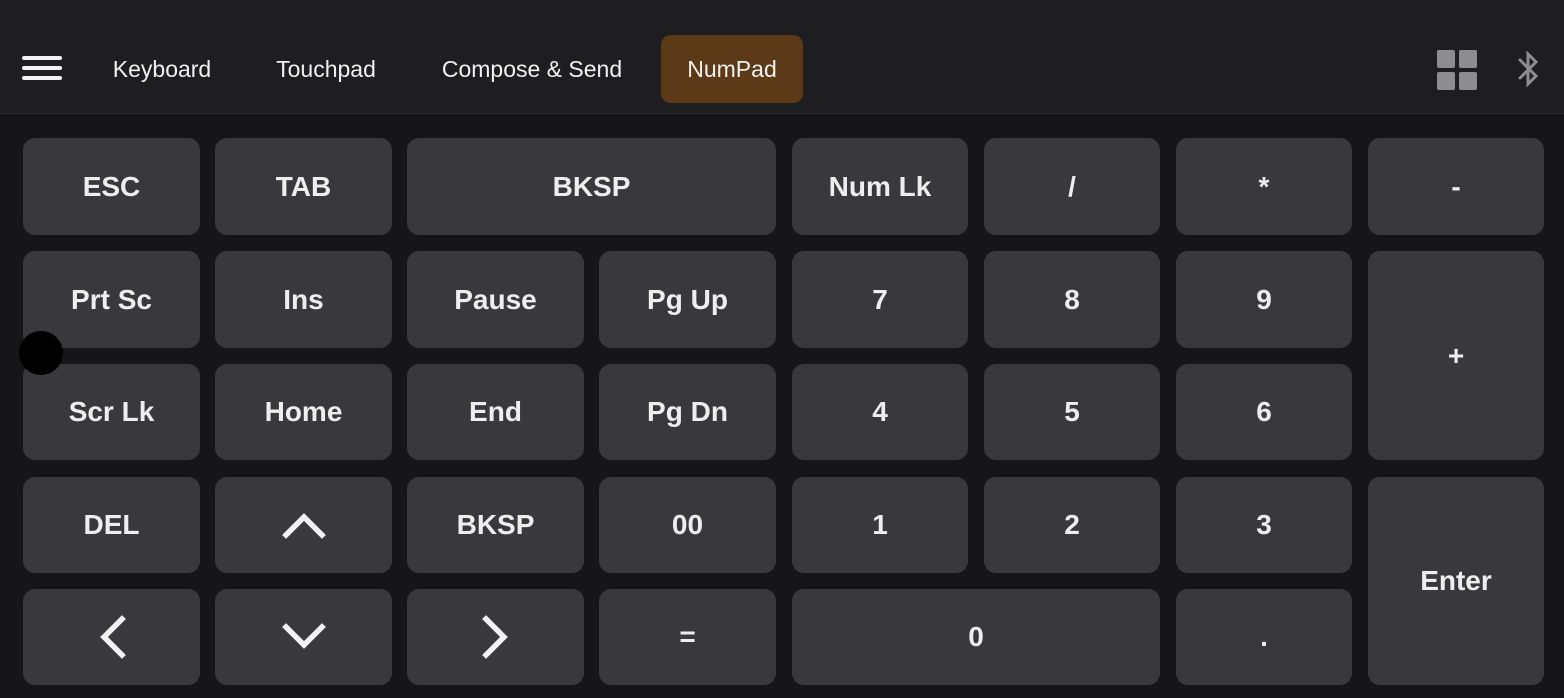 This screenshot has width=1564, height=698. I want to click on bluetooth-icon, so click(1529, 69).